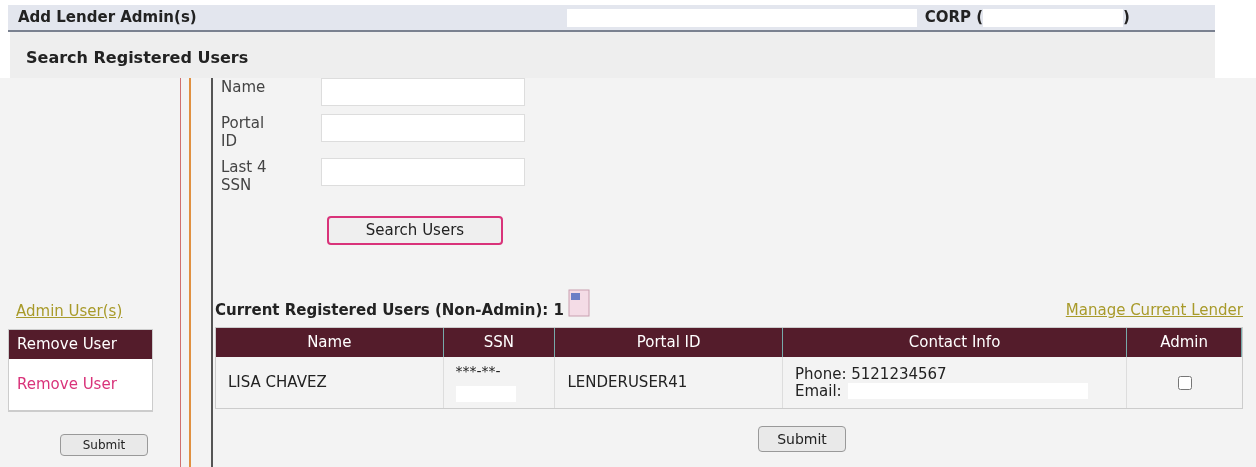 This screenshot has width=1256, height=467. Describe the element at coordinates (244, 87) in the screenshot. I see `field-label: Name` at that location.